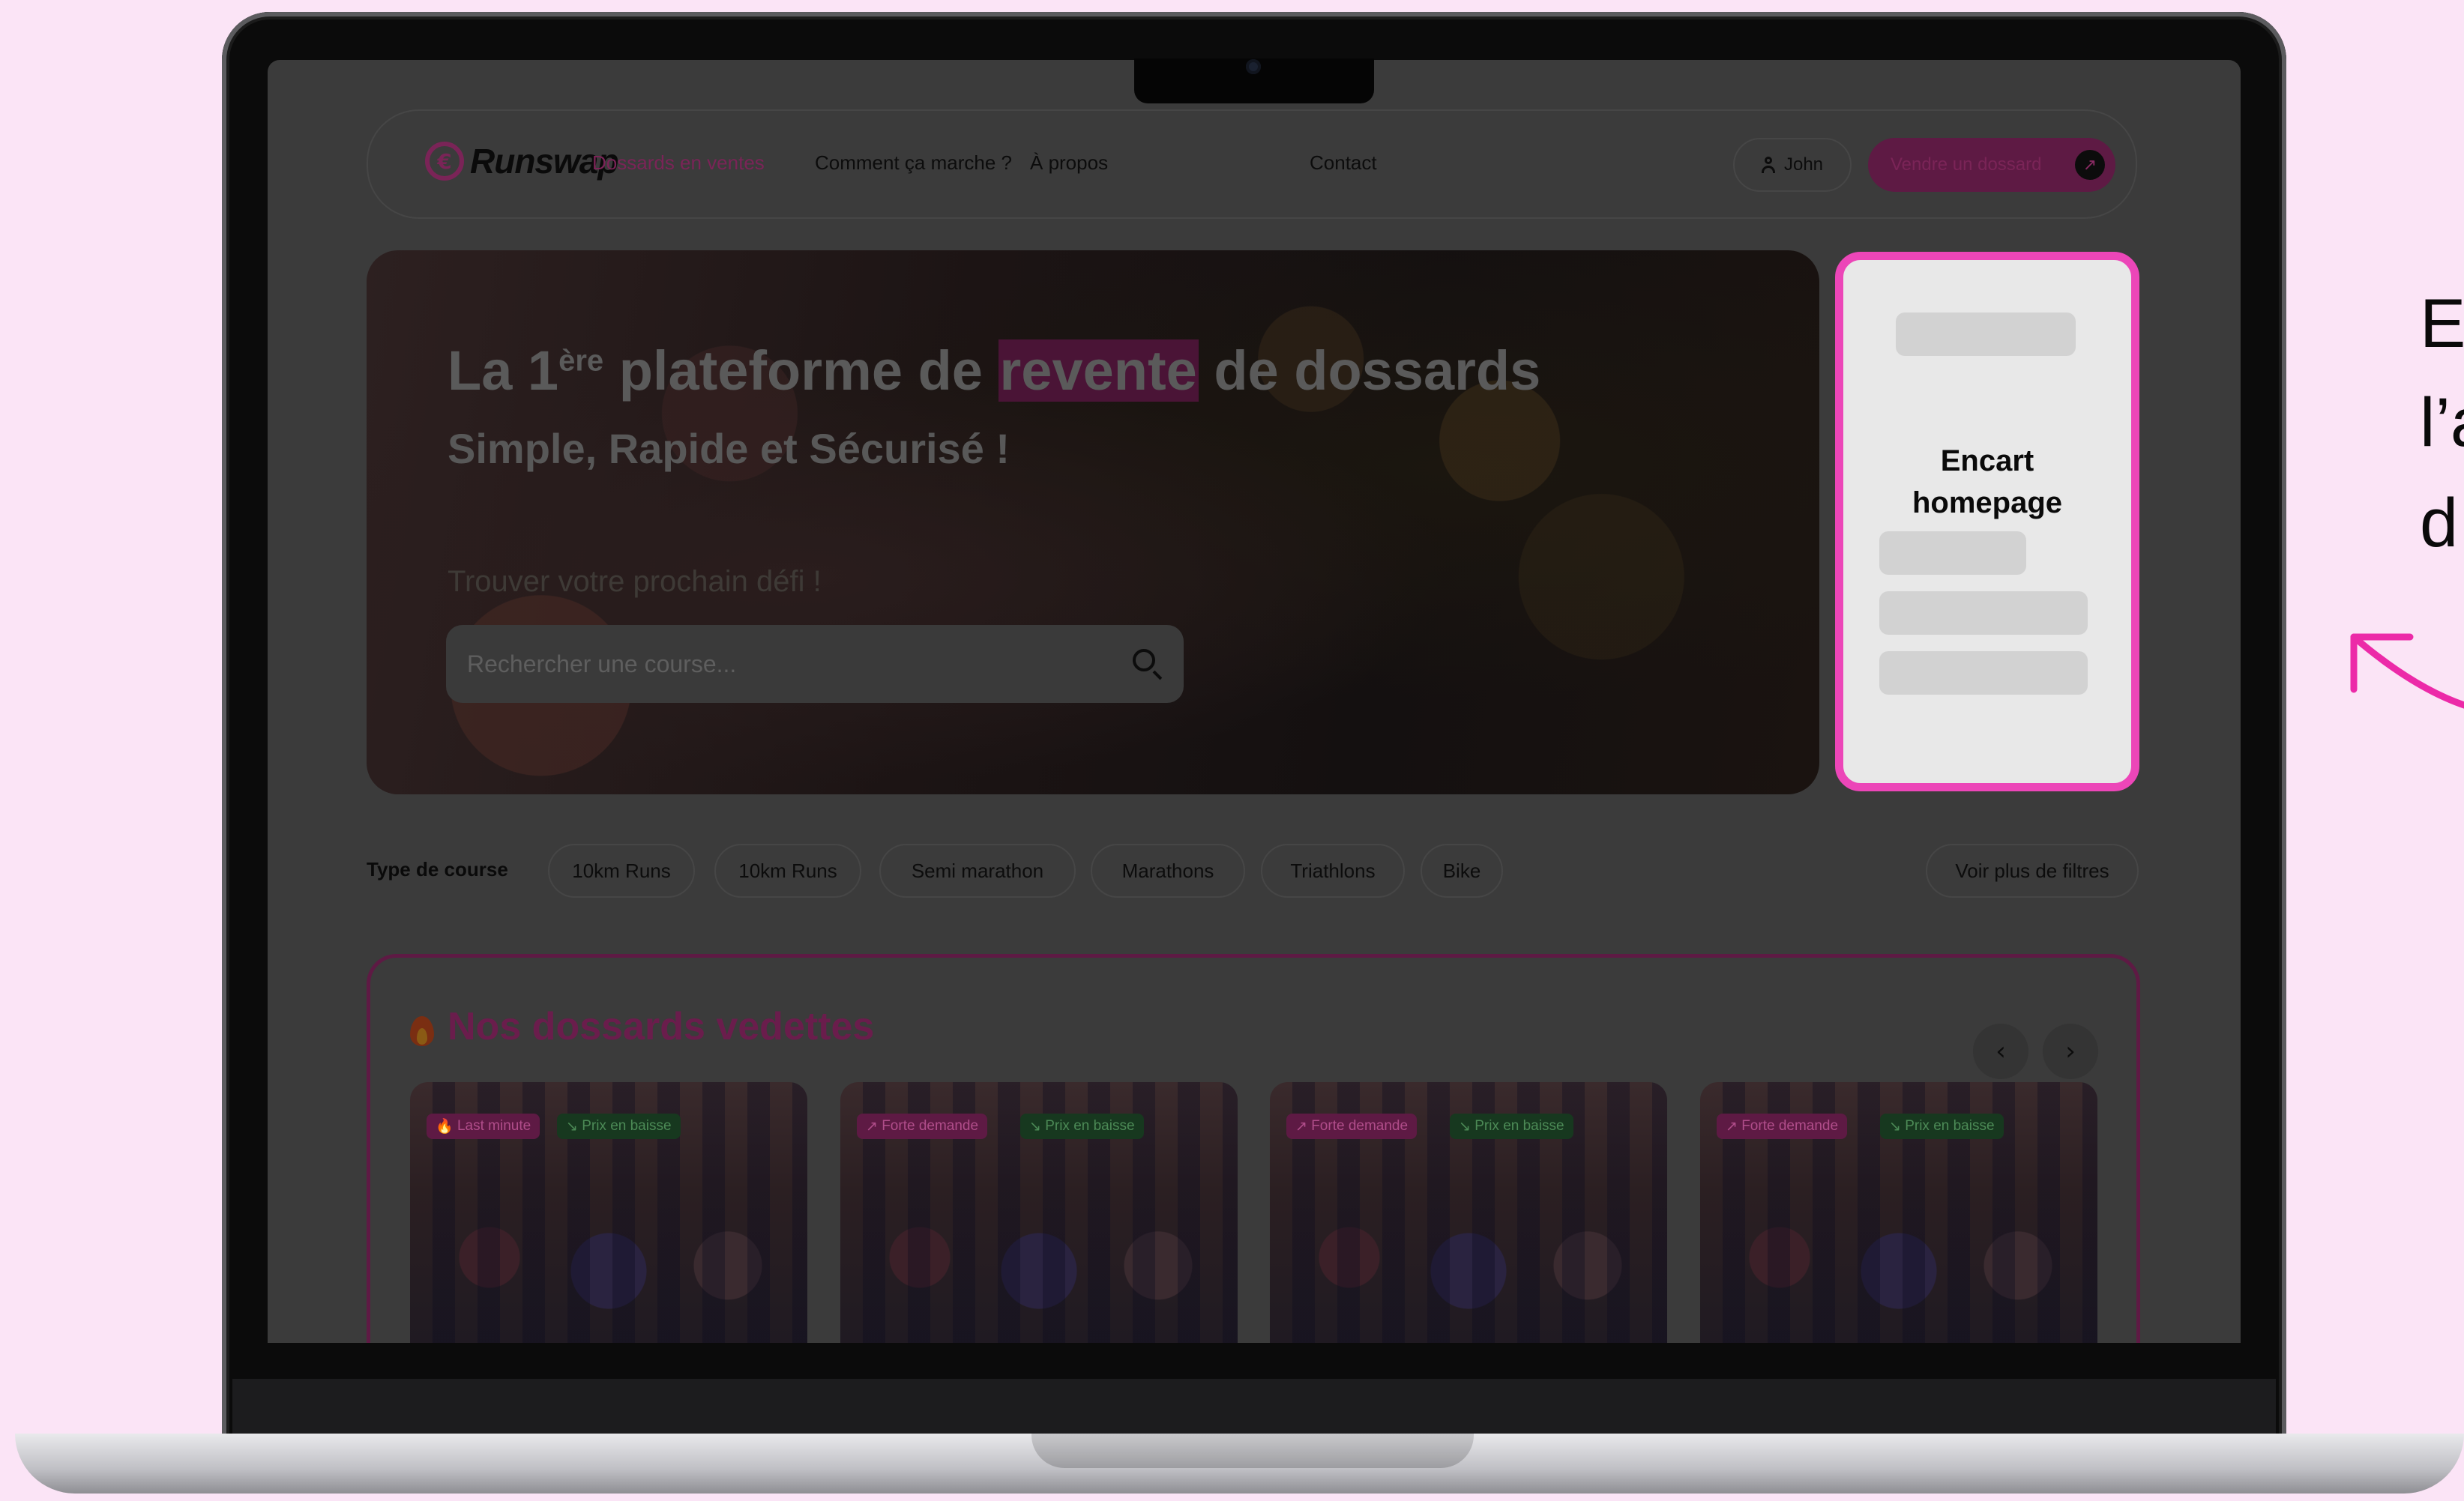 The height and width of the screenshot is (1501, 2464). I want to click on nav-link-comment-ca-marche: Comment ça marche ?, so click(913, 163).